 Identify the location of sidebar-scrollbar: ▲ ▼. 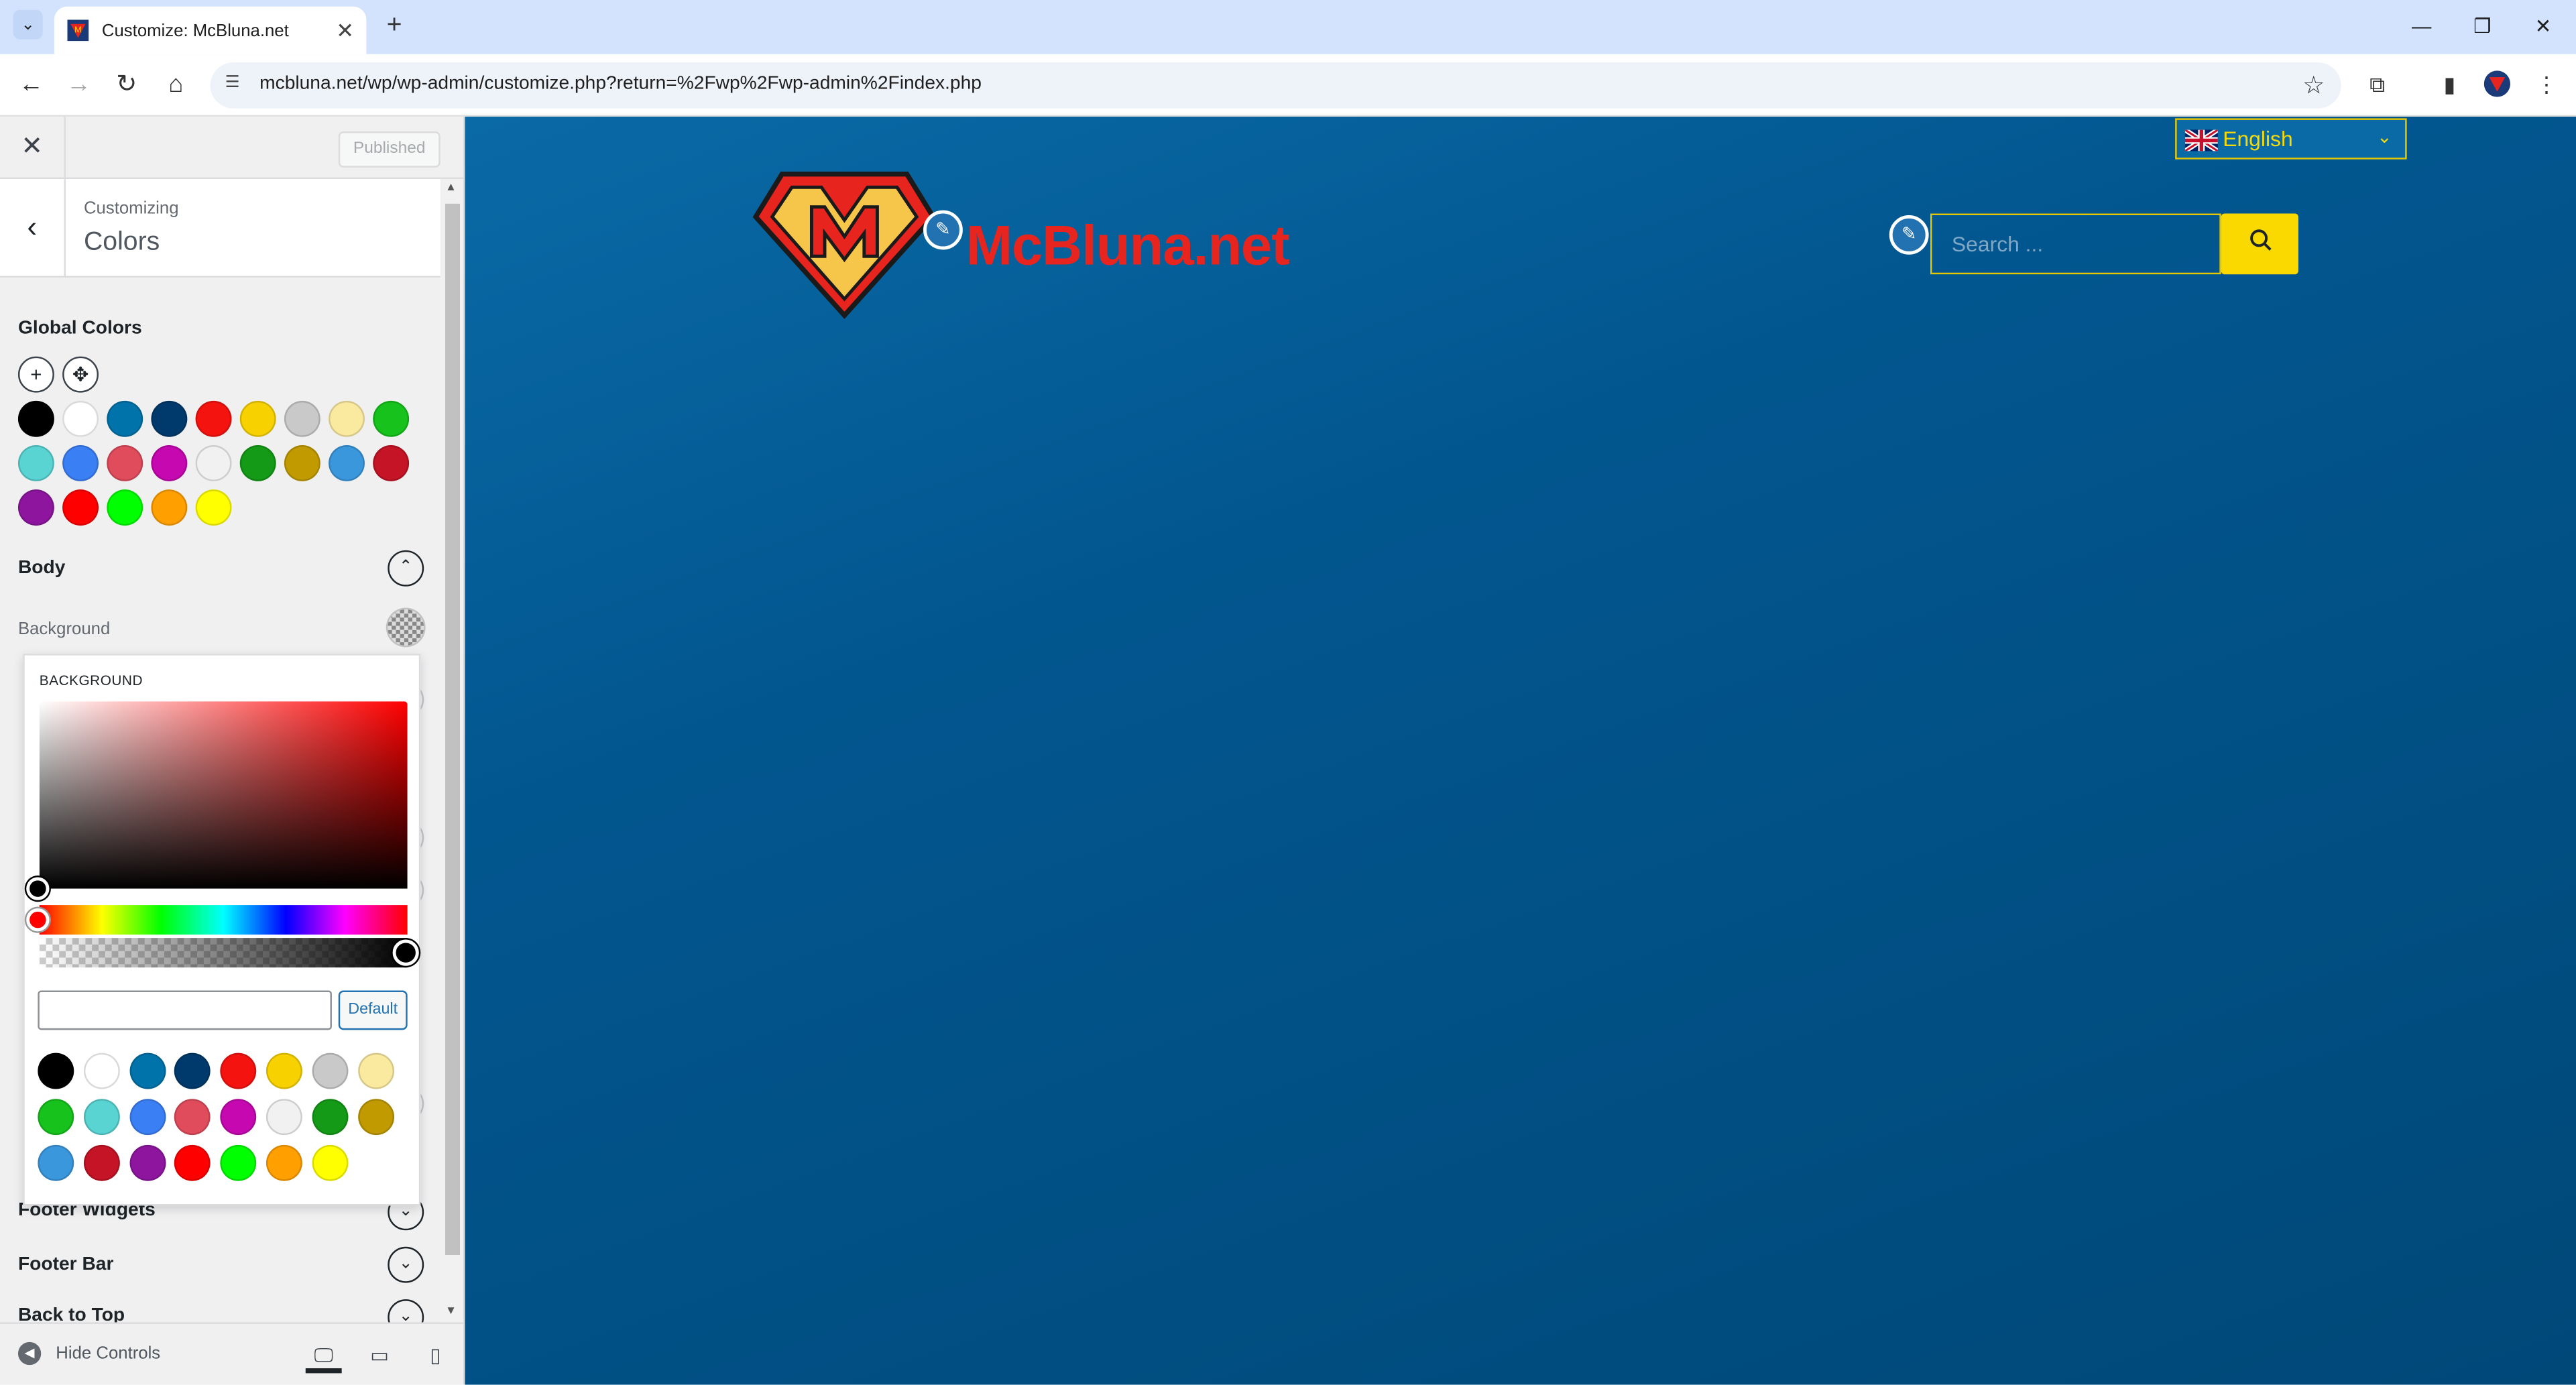
(451, 751).